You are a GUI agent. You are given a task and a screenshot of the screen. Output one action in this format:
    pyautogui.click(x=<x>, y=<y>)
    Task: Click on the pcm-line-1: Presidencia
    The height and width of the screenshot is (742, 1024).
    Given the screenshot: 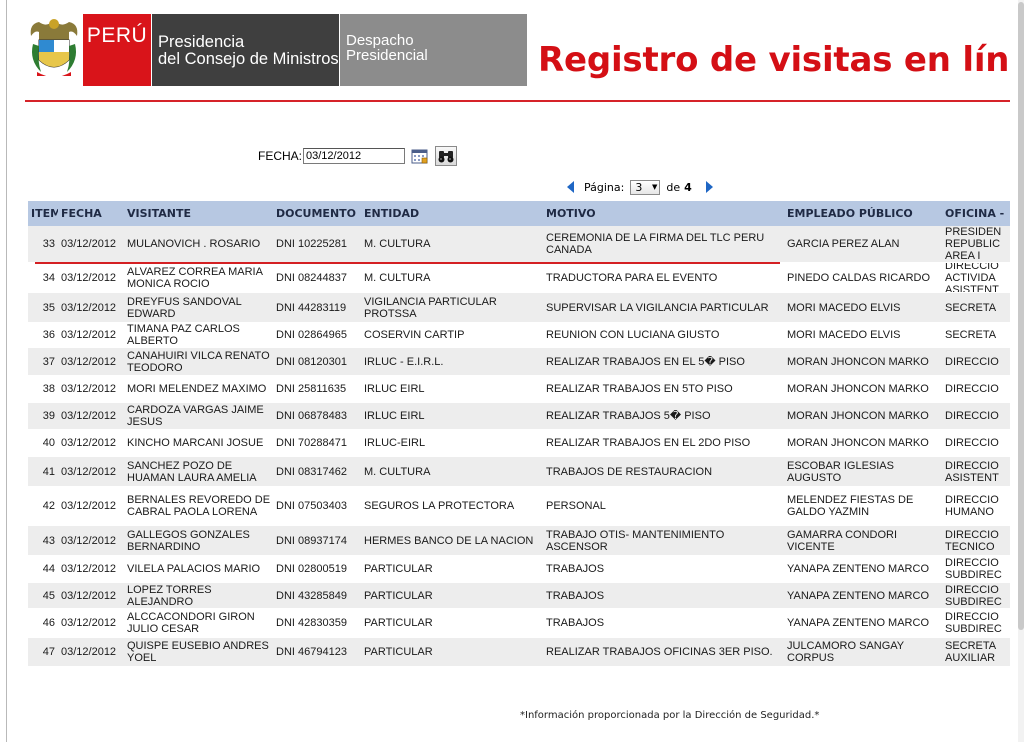 What is the action you would take?
    pyautogui.click(x=201, y=42)
    